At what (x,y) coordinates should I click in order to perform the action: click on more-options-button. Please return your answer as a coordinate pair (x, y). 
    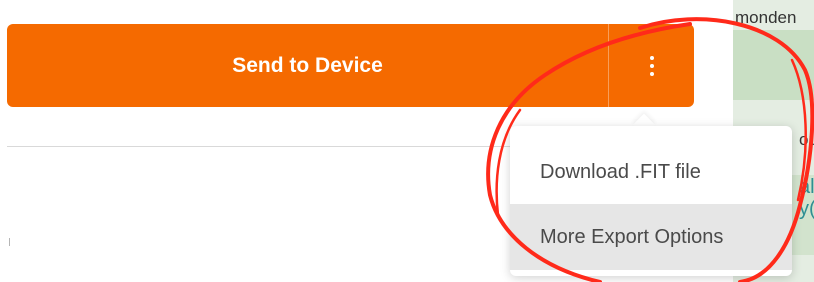
    Looking at the image, I should click on (651, 65).